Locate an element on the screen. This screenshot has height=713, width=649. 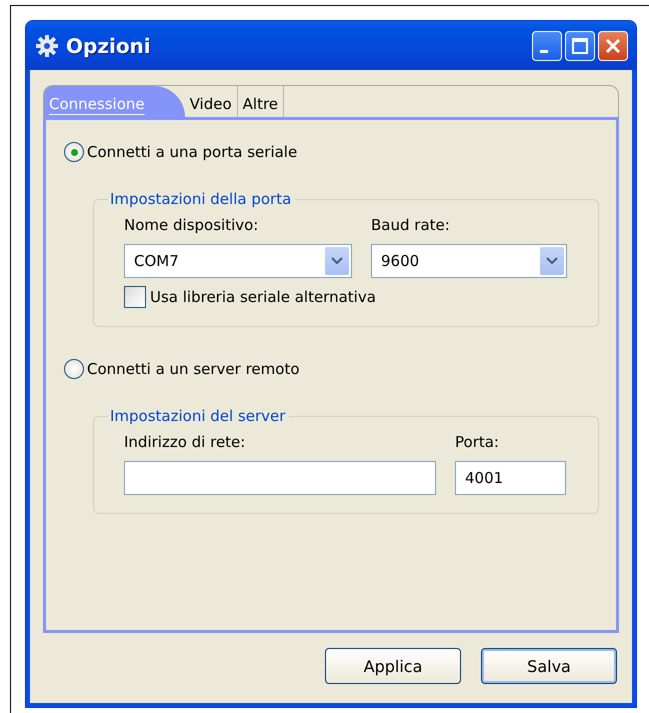
checkbox is located at coordinates (135, 297).